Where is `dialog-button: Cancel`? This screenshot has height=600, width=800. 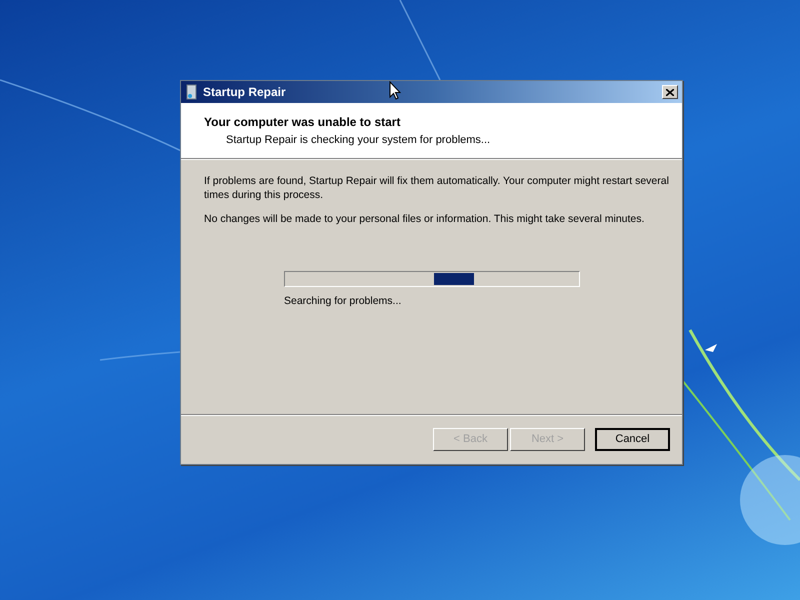
dialog-button: Cancel is located at coordinates (632, 439).